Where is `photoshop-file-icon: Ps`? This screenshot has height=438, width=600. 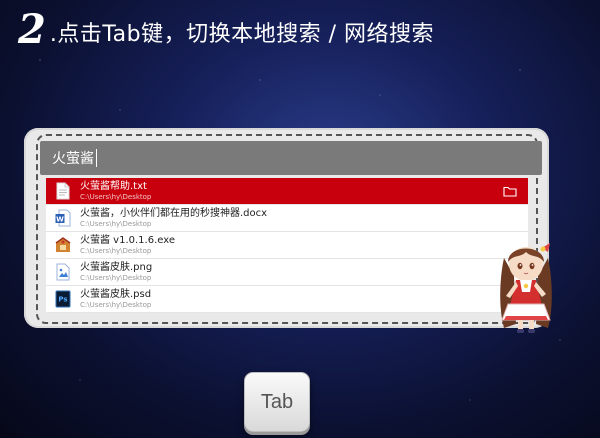
photoshop-file-icon: Ps is located at coordinates (63, 299).